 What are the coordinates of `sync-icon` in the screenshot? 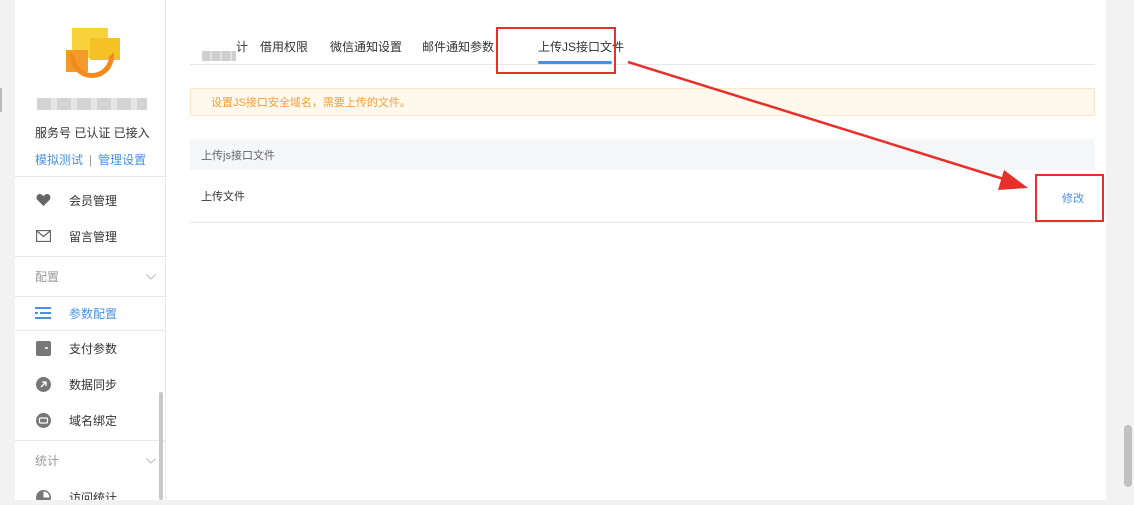 It's located at (43, 384).